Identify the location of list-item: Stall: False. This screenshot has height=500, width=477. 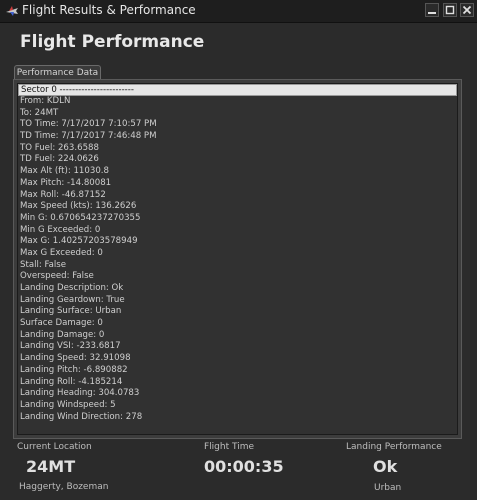
(237, 266).